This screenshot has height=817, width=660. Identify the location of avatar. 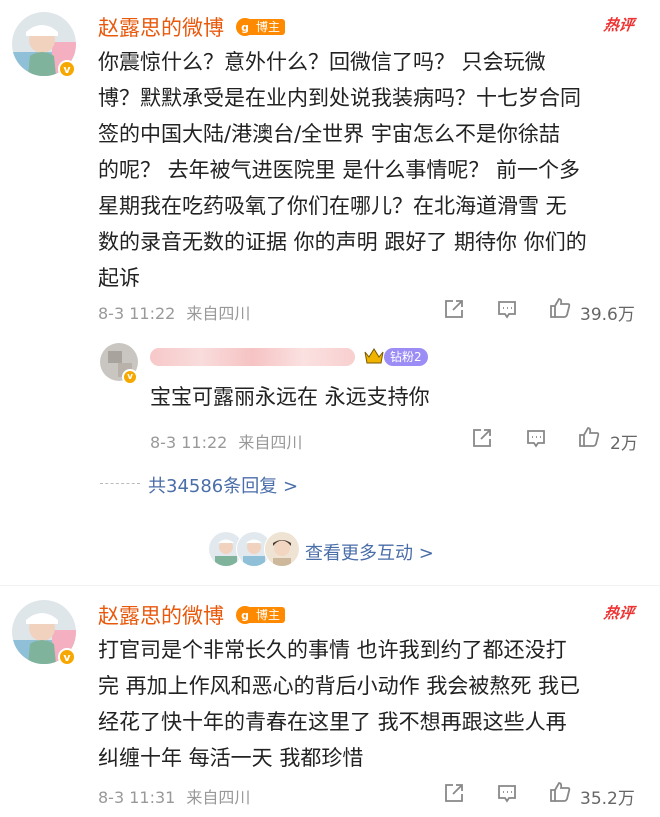
(282, 549).